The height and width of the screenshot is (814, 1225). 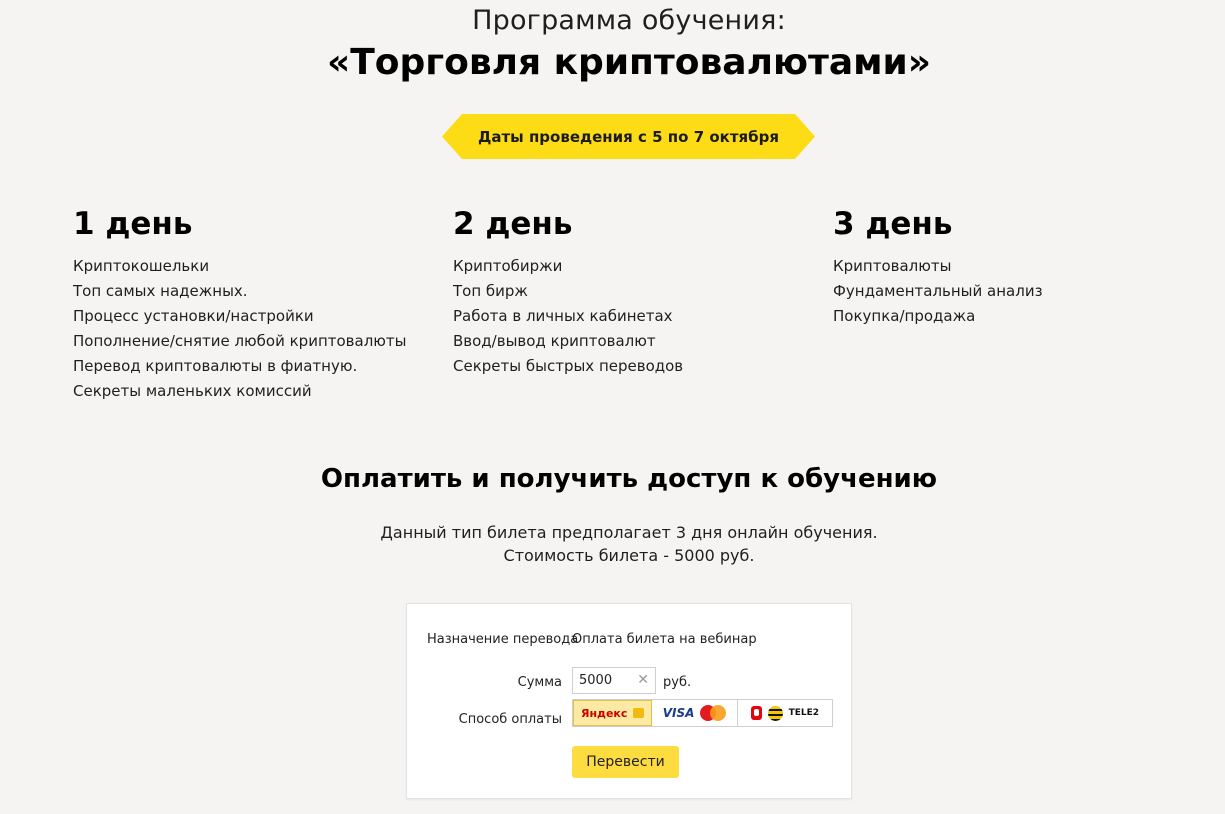 What do you see at coordinates (643, 680) in the screenshot?
I see `clear-icon: ✕` at bounding box center [643, 680].